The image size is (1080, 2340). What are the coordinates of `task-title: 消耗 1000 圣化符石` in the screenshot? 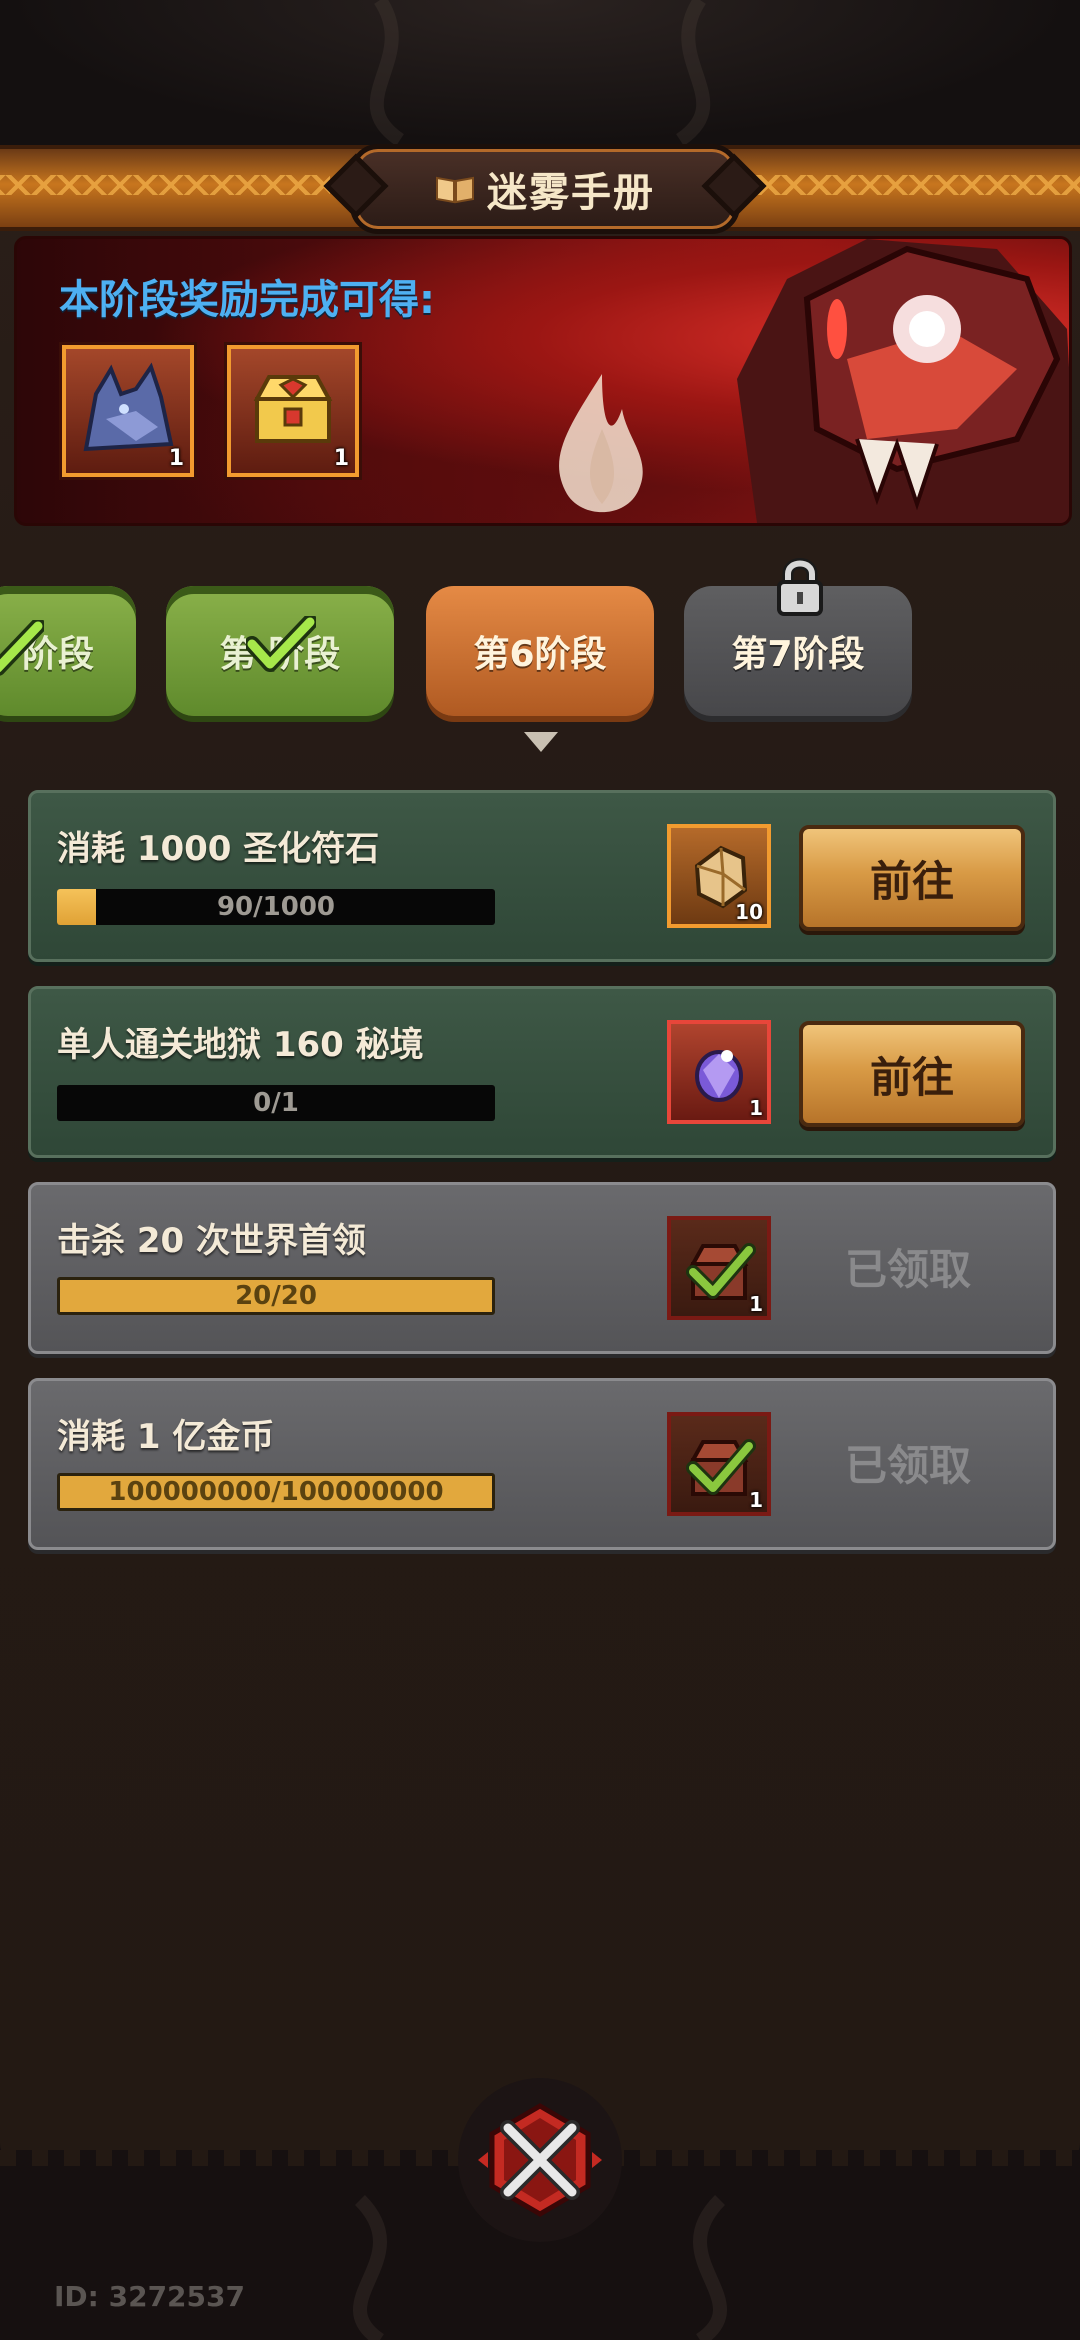 It's located at (218, 849).